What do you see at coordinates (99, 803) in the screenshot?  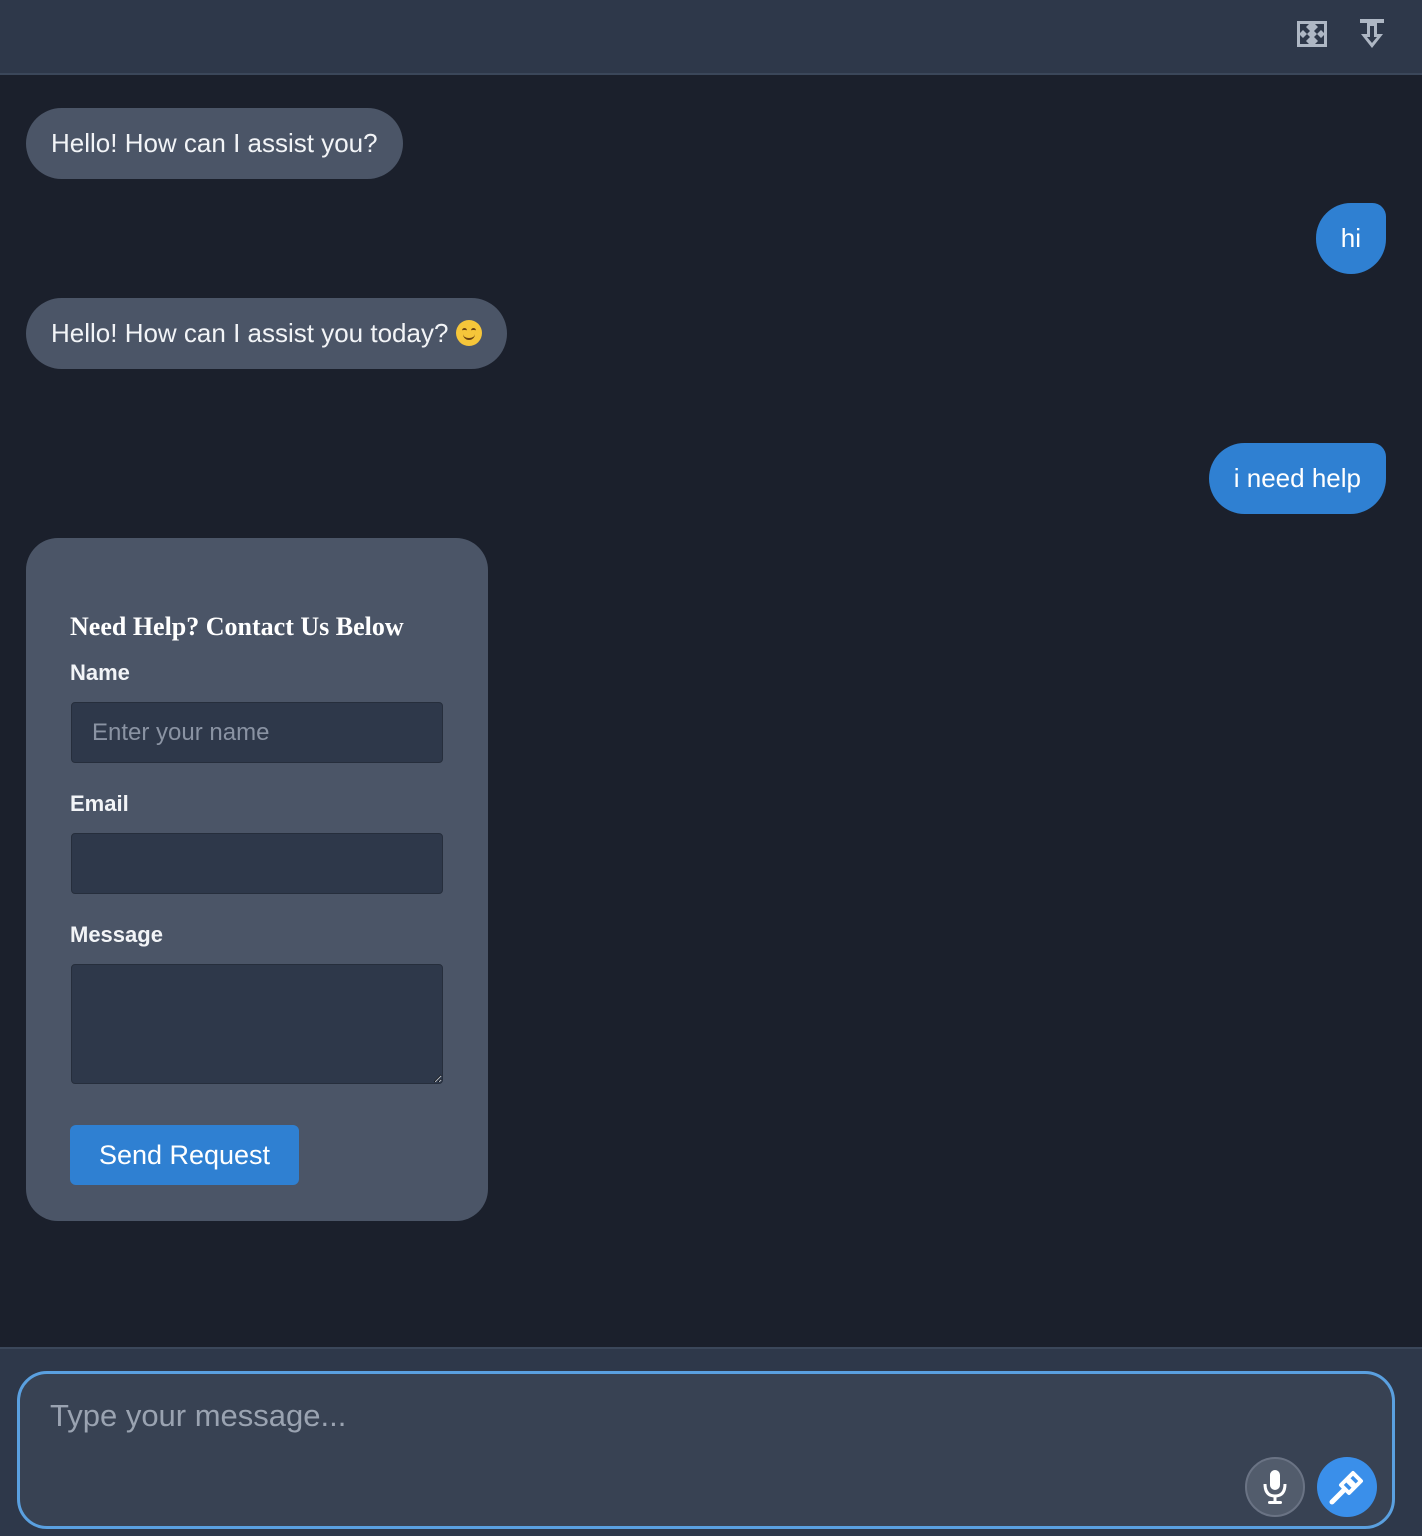 I see `email-label: Email` at bounding box center [99, 803].